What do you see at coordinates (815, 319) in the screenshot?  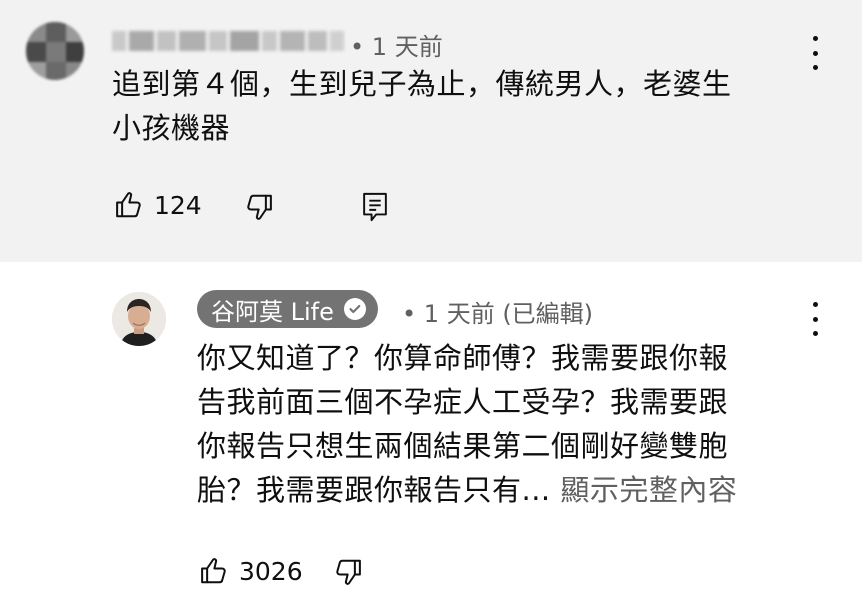 I see `more-vert-icon` at bounding box center [815, 319].